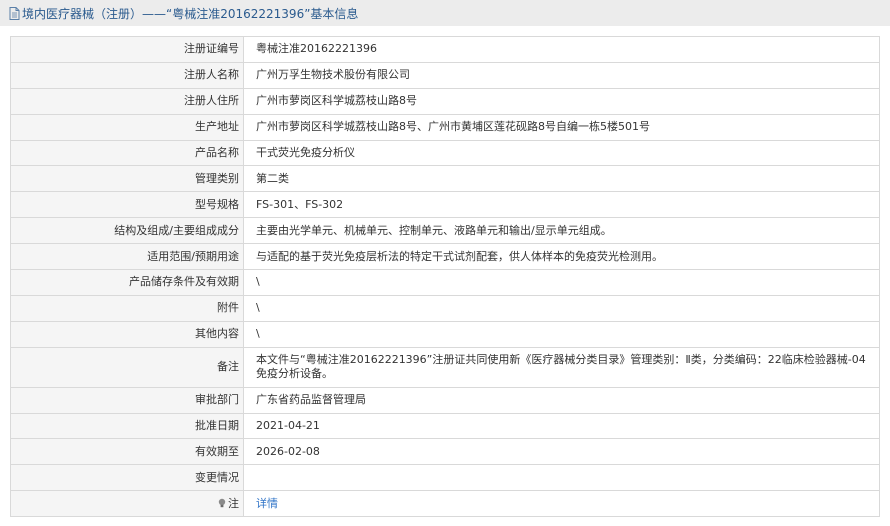  I want to click on row-value: 广州万孚生物技术股份有限公司, so click(561, 75).